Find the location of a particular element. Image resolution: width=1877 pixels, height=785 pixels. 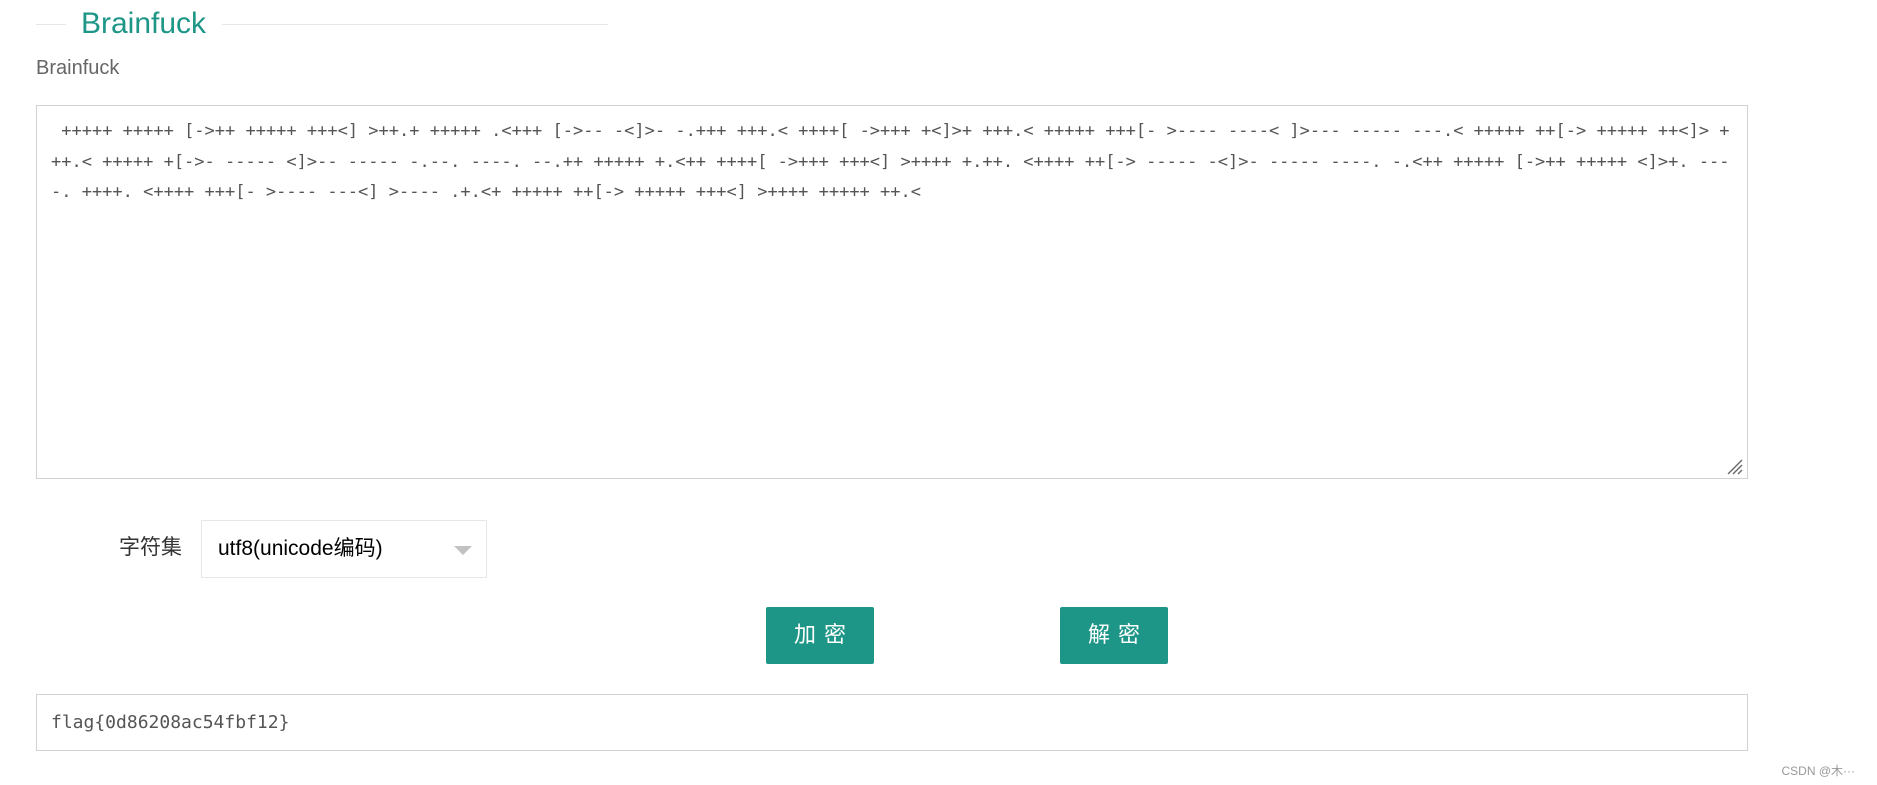

section-header: Brainfuck is located at coordinates (322, 24).